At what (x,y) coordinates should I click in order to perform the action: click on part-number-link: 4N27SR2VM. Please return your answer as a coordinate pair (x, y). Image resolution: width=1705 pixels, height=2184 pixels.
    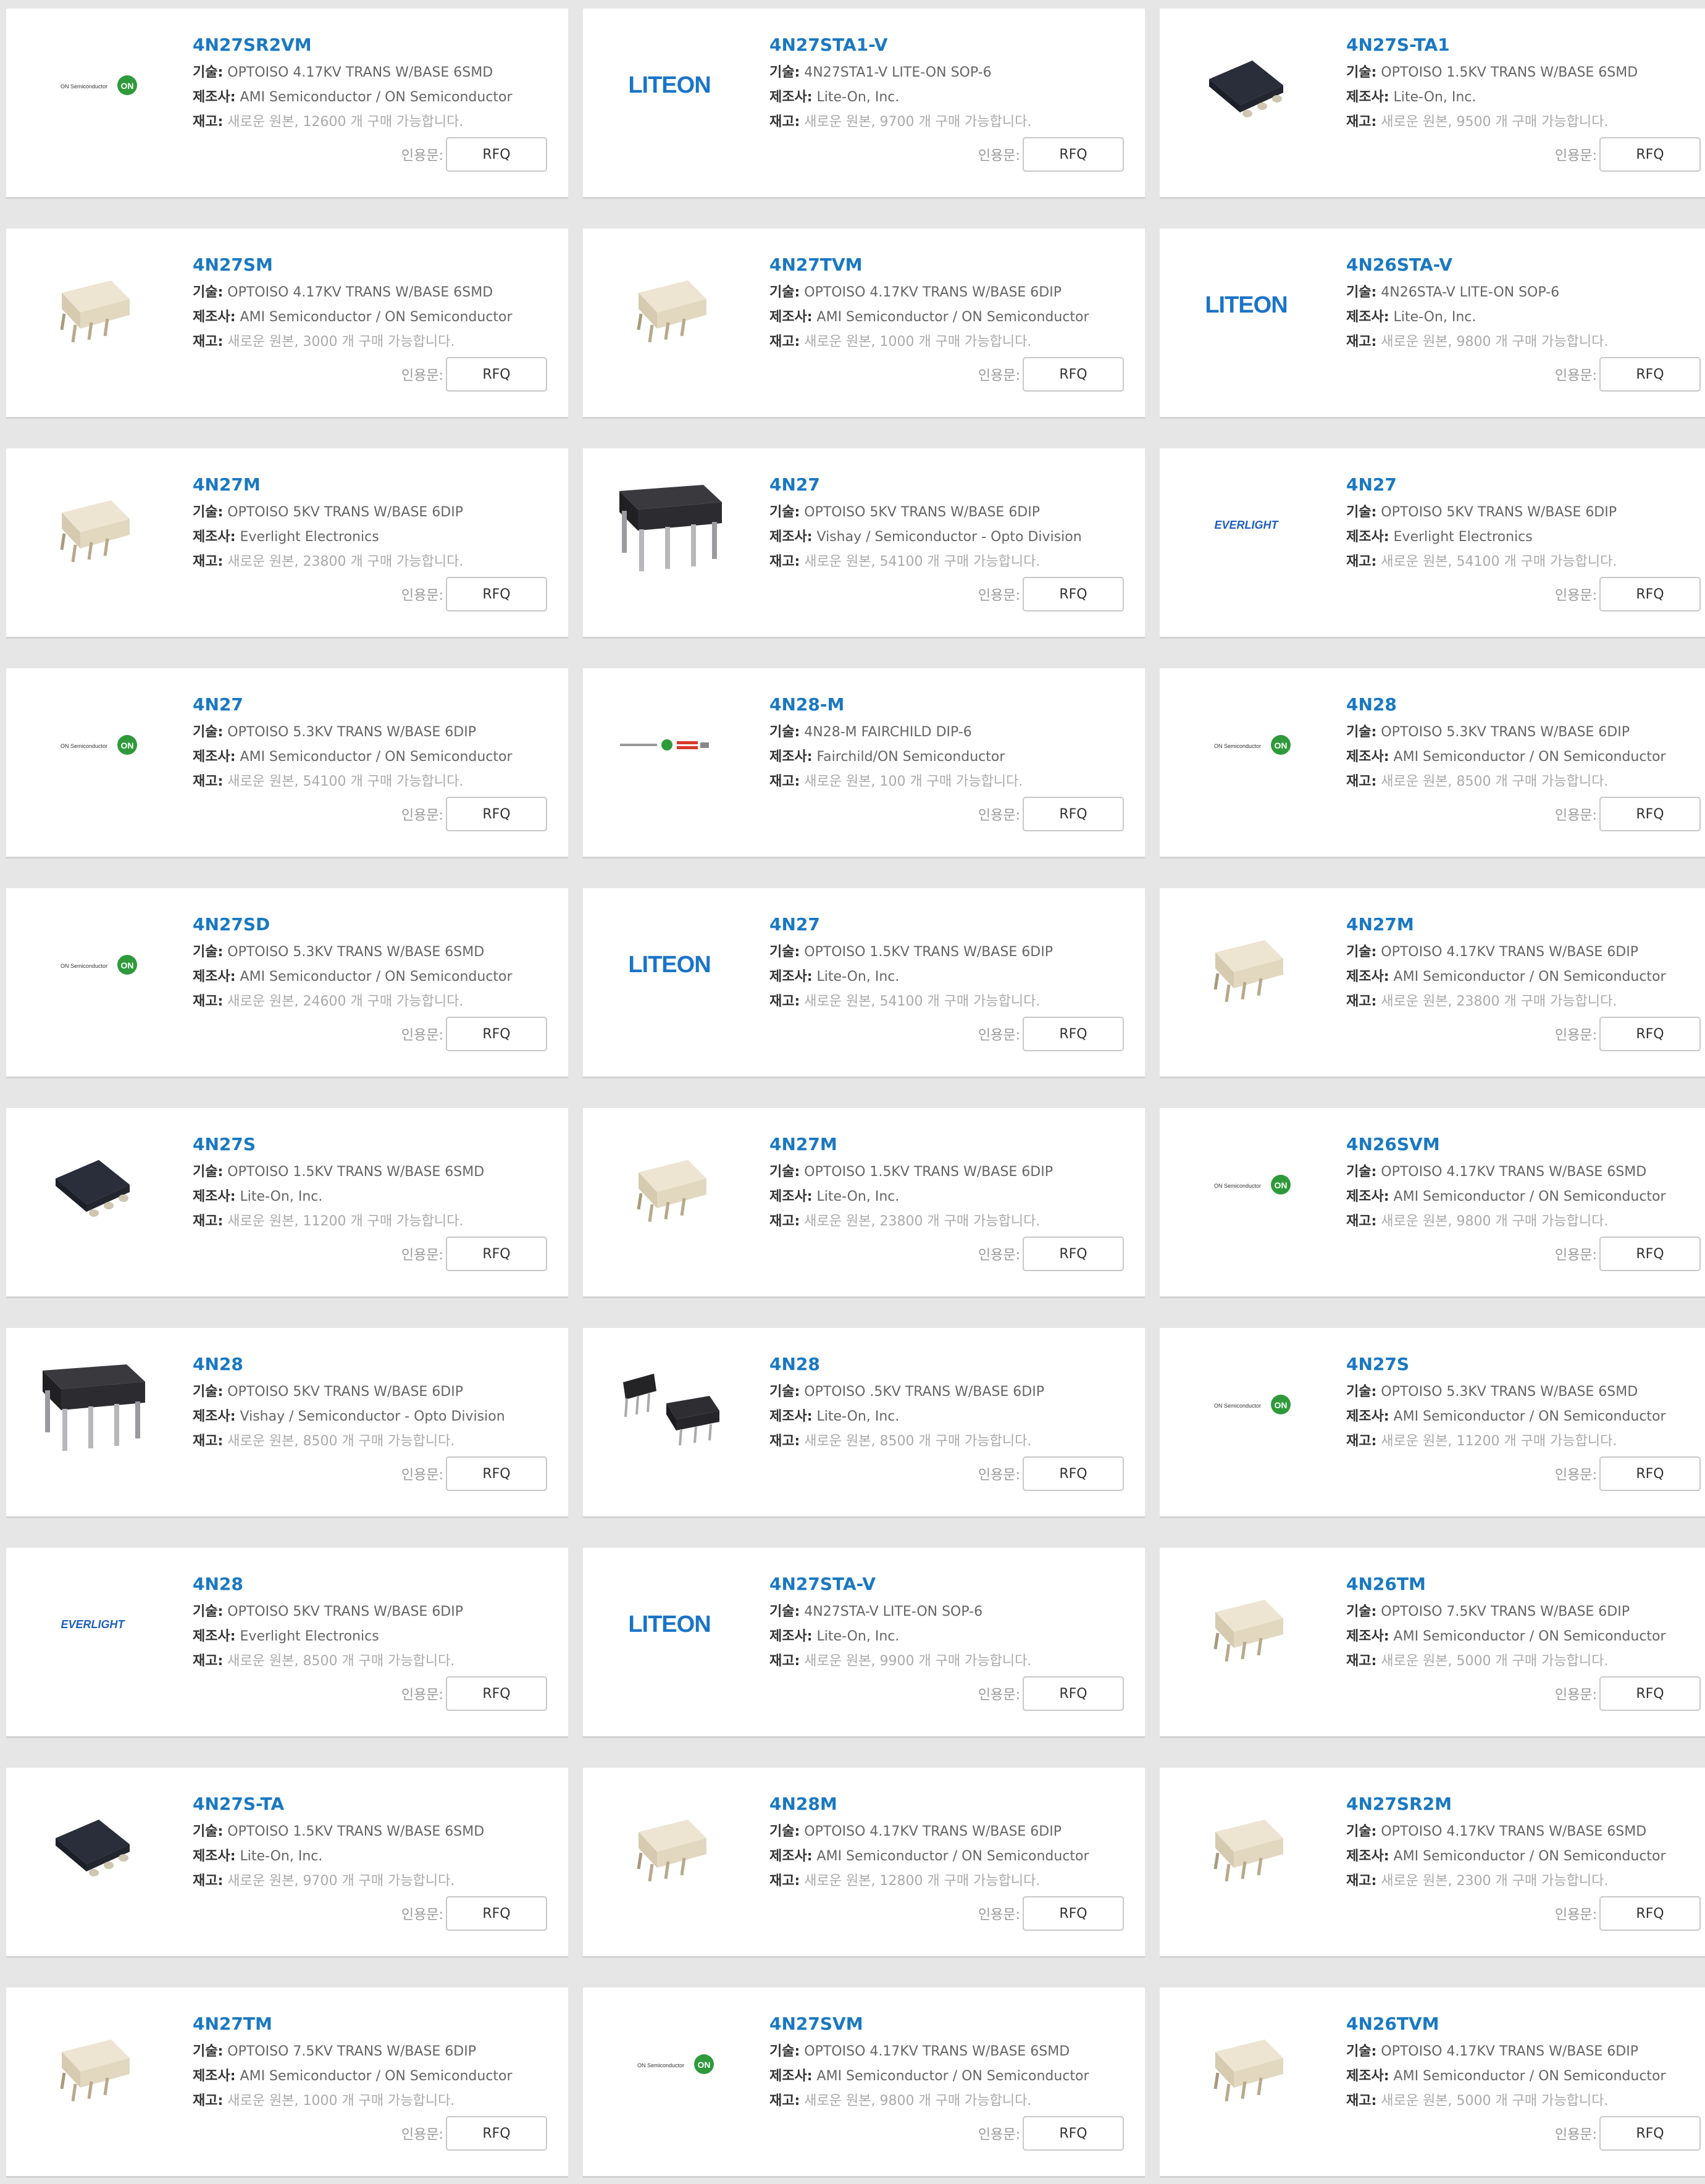
    Looking at the image, I should click on (371, 46).